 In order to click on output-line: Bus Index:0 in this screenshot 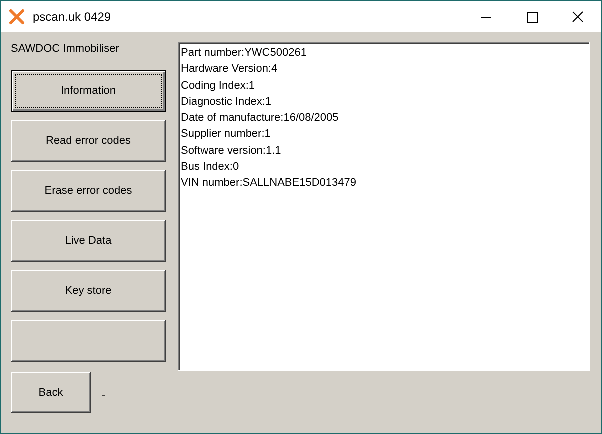, I will do `click(210, 168)`.